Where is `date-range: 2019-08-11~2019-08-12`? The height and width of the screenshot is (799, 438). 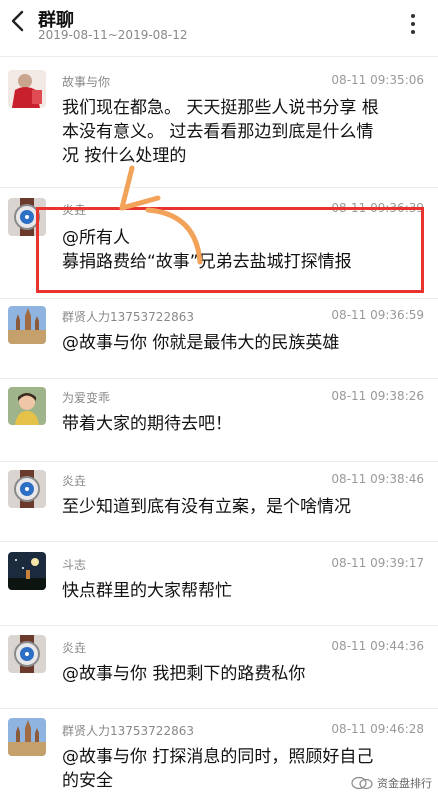 date-range: 2019-08-11~2019-08-12 is located at coordinates (113, 35).